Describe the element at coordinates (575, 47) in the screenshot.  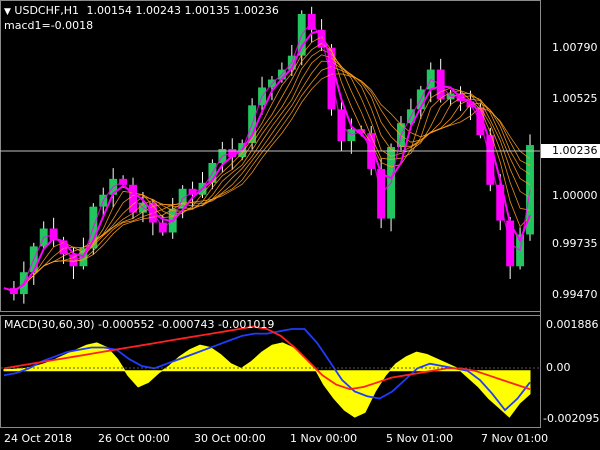
I see `price-tick: 1.00790` at that location.